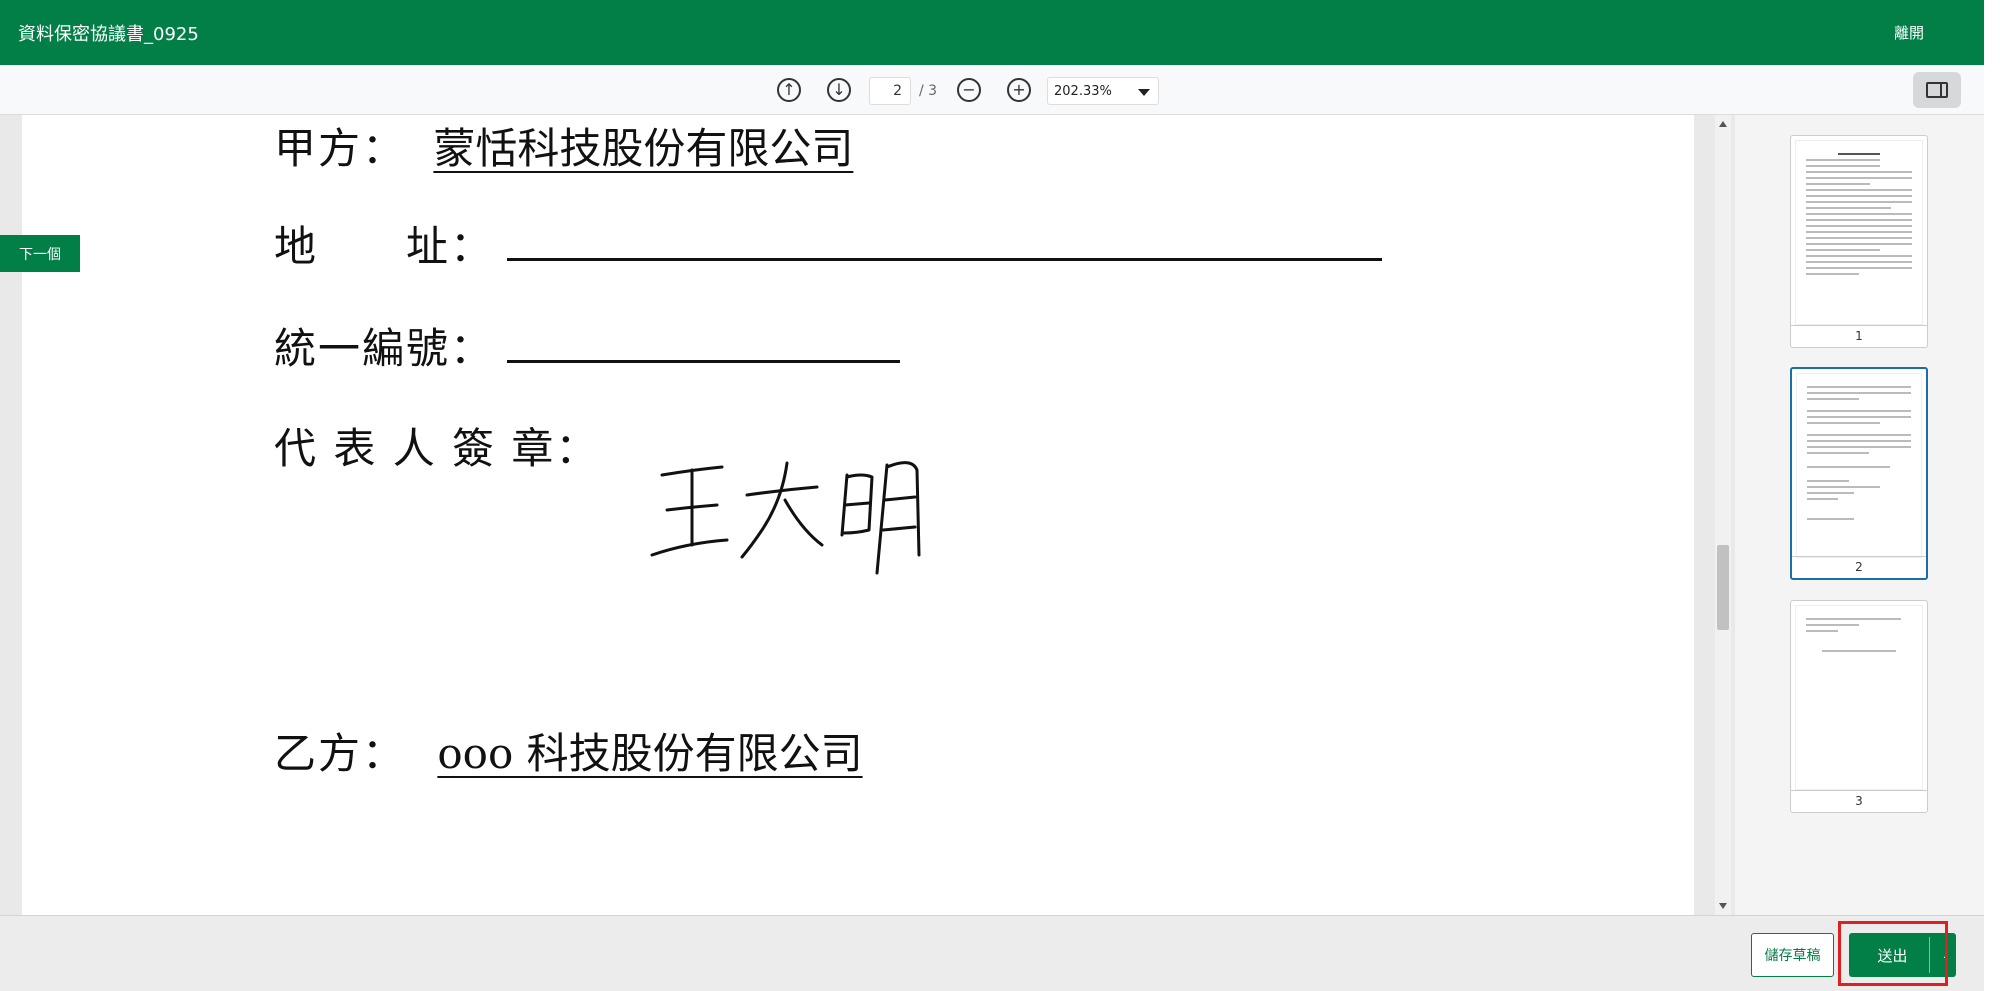  I want to click on address-row: 地 址：, so click(828, 243).